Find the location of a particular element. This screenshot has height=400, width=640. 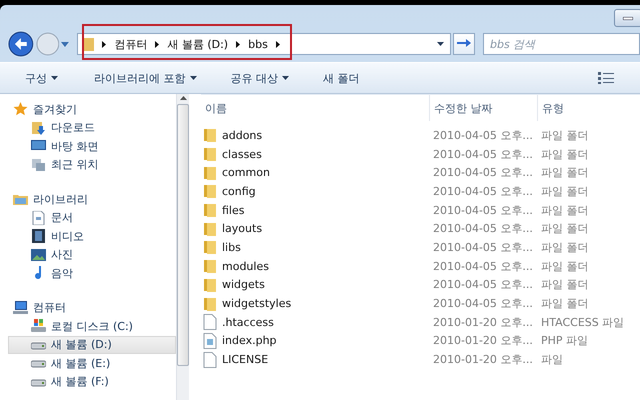

sidebar-group: 즐겨찾기 is located at coordinates (94, 109).